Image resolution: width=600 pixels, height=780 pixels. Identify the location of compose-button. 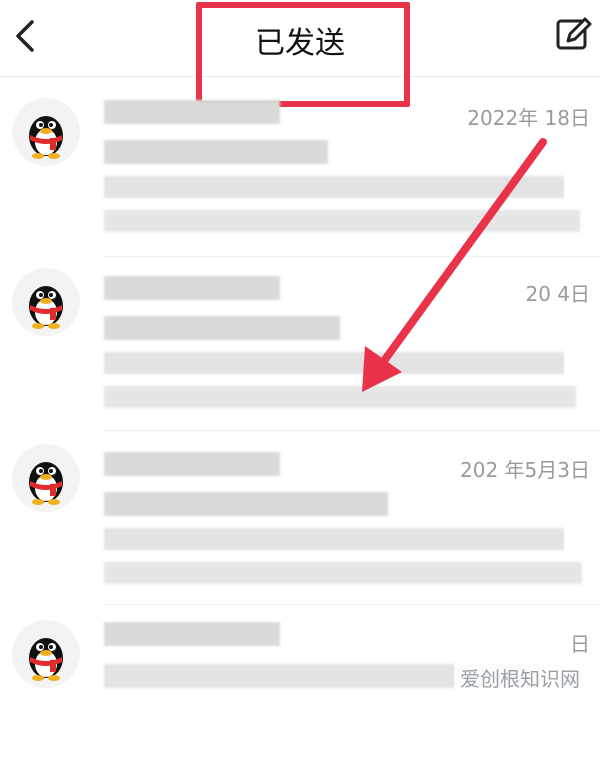
(573, 35).